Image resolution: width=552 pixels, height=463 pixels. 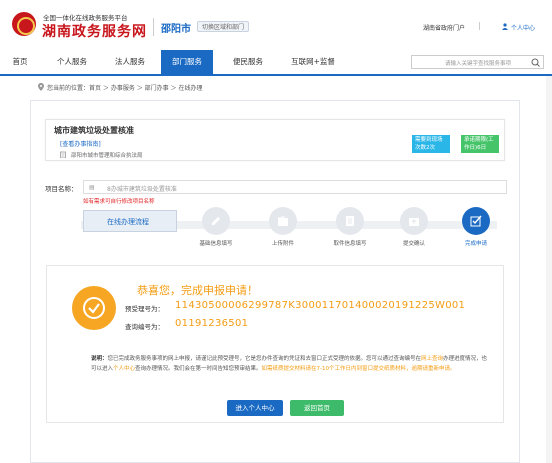 I want to click on desc-label: 说明：, so click(x=99, y=359).